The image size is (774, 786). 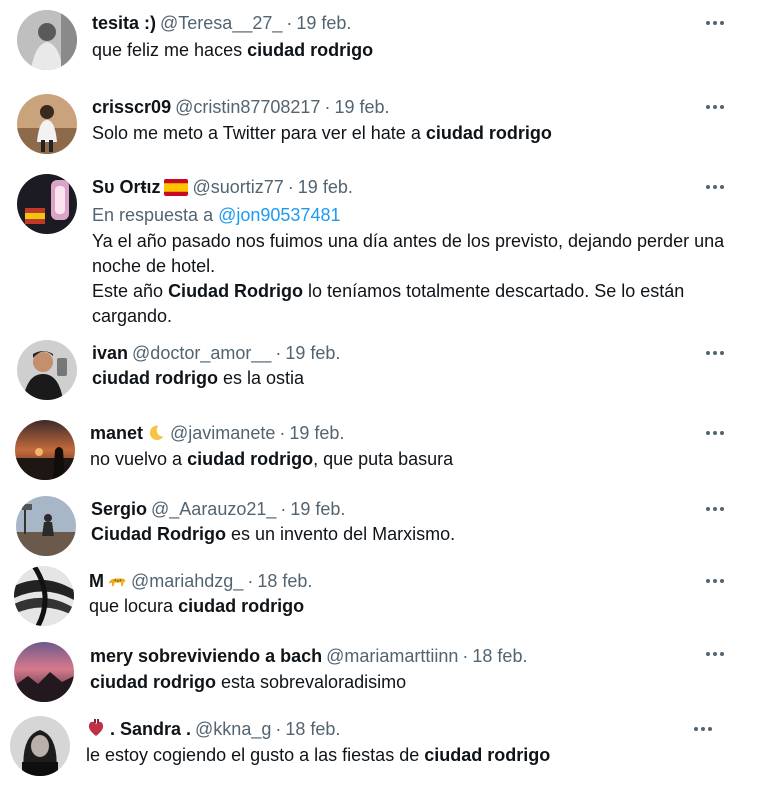 I want to click on tweet-text: que locura ciudad rodrigo, so click(x=197, y=606).